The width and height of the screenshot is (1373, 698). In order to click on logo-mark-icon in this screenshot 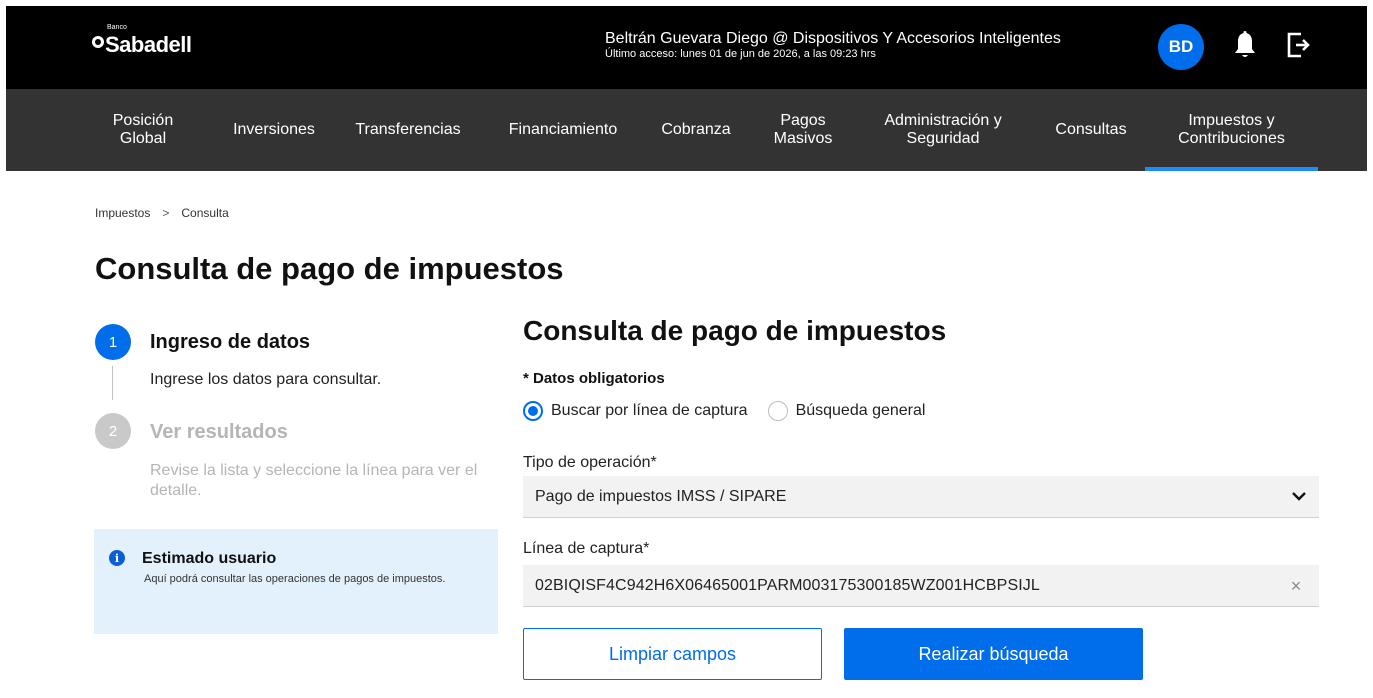, I will do `click(98, 42)`.